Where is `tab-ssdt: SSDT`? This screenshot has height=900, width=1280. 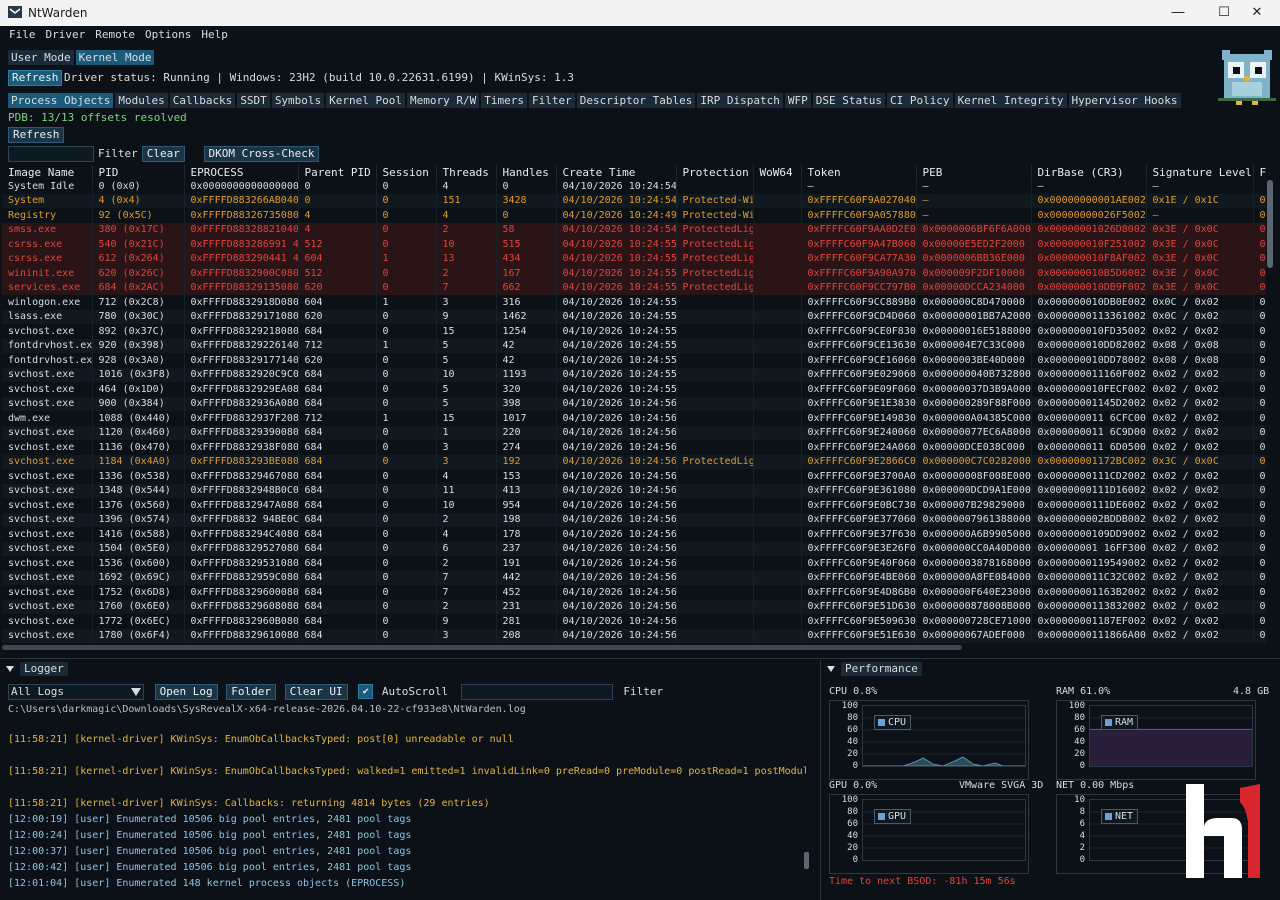 tab-ssdt: SSDT is located at coordinates (253, 100).